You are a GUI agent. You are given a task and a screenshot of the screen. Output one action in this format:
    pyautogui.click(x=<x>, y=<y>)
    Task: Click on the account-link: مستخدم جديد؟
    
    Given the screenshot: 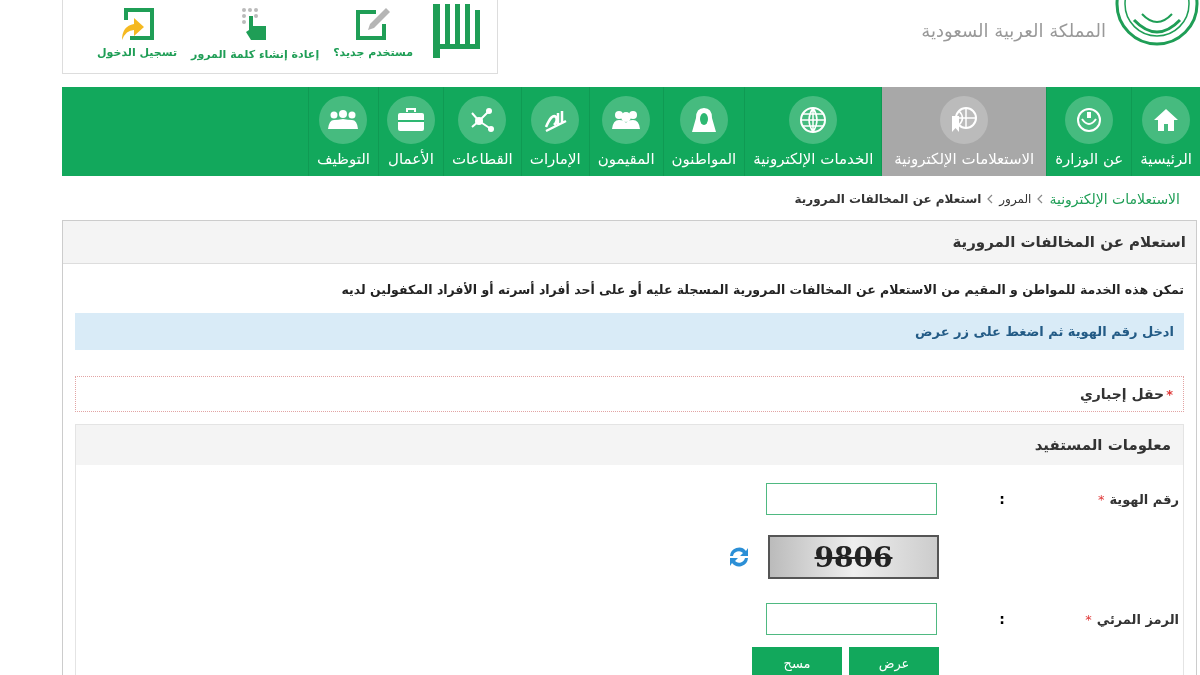 What is the action you would take?
    pyautogui.click(x=373, y=31)
    